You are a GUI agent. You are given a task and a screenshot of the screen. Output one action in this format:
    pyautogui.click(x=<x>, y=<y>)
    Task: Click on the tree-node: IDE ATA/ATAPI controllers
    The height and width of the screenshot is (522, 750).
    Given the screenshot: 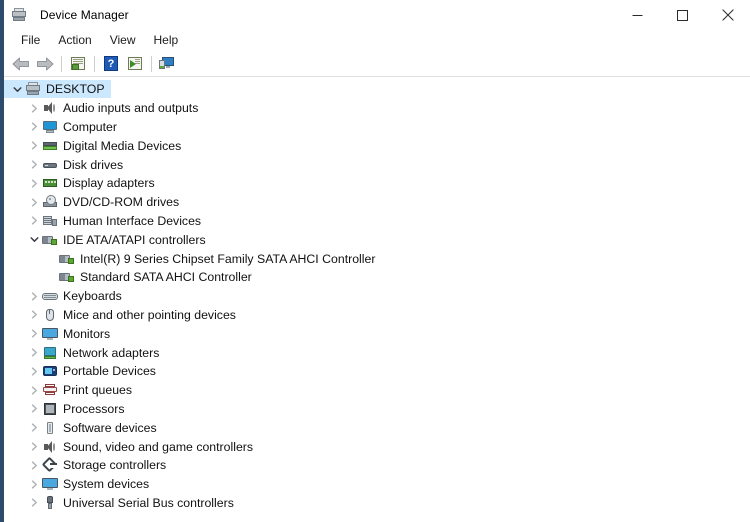 What is the action you would take?
    pyautogui.click(x=377, y=239)
    